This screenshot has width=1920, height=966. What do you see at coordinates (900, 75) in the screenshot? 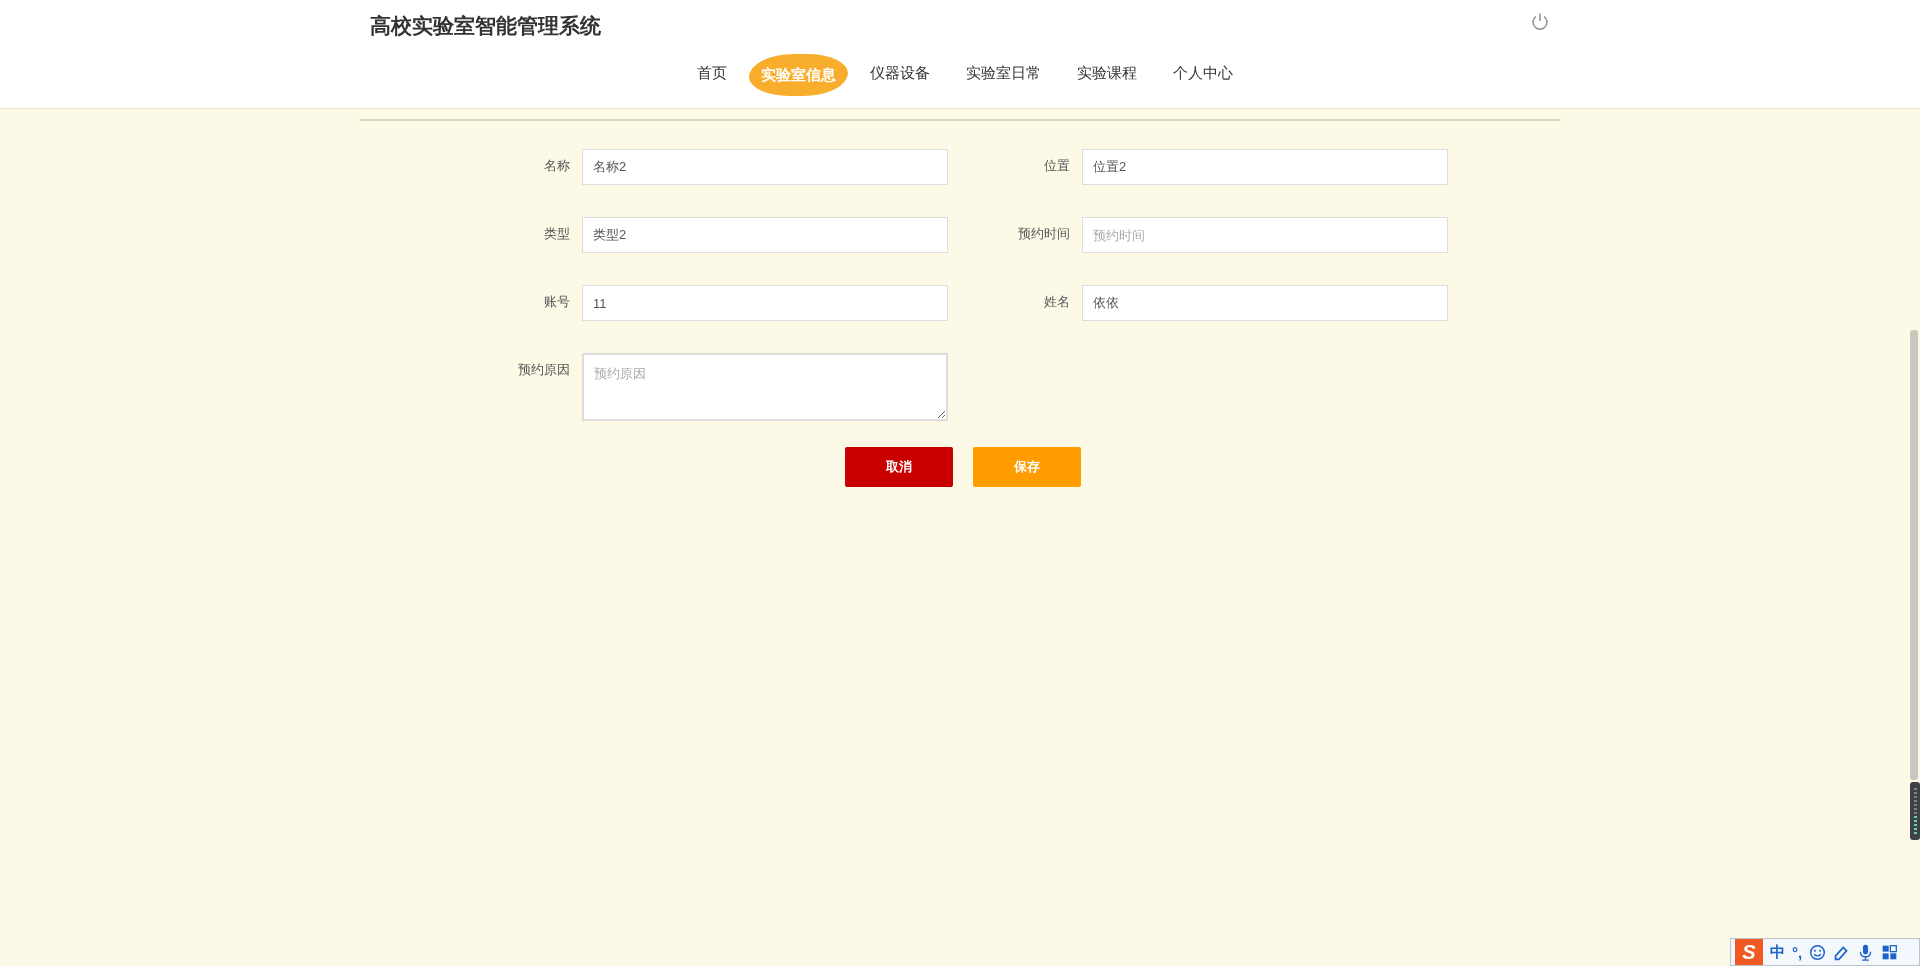
I see `nav-tab: 仪器设备` at bounding box center [900, 75].